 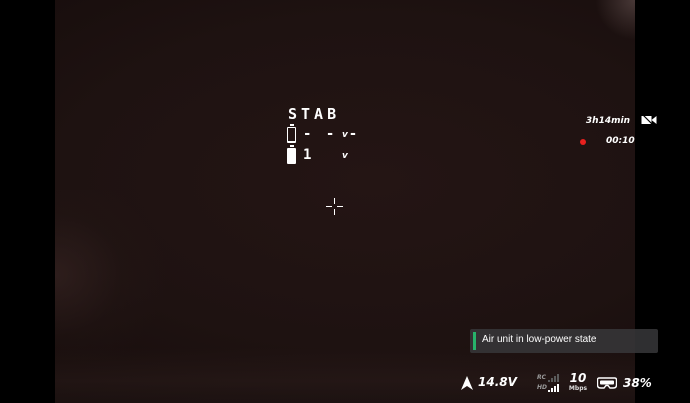 I want to click on battery-icon, so click(x=291, y=133).